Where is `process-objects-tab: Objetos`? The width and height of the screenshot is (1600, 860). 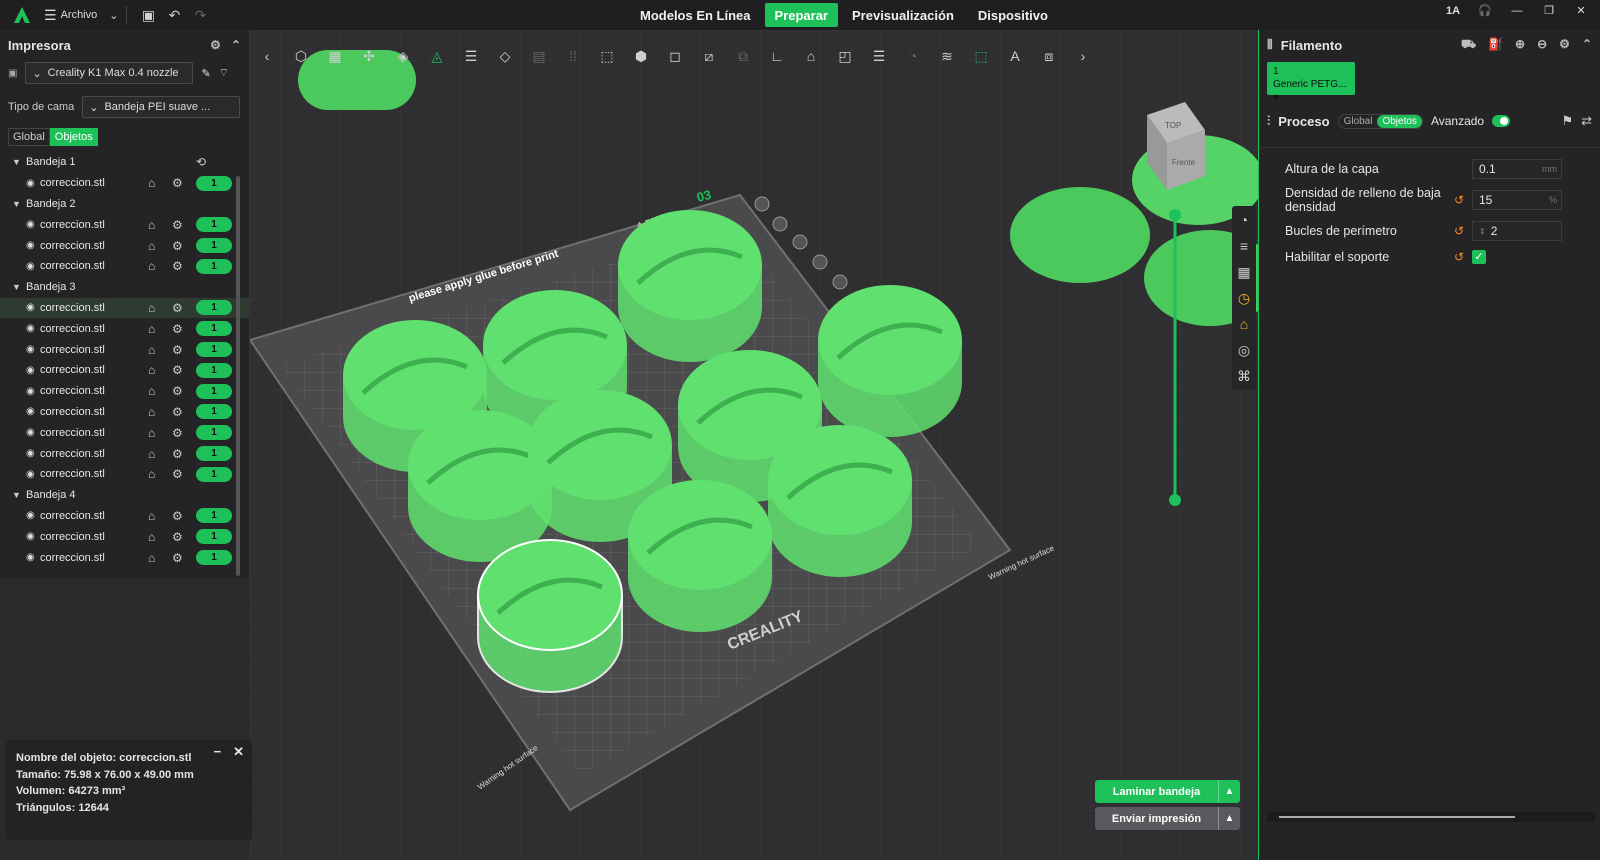
process-objects-tab: Objetos is located at coordinates (1399, 121).